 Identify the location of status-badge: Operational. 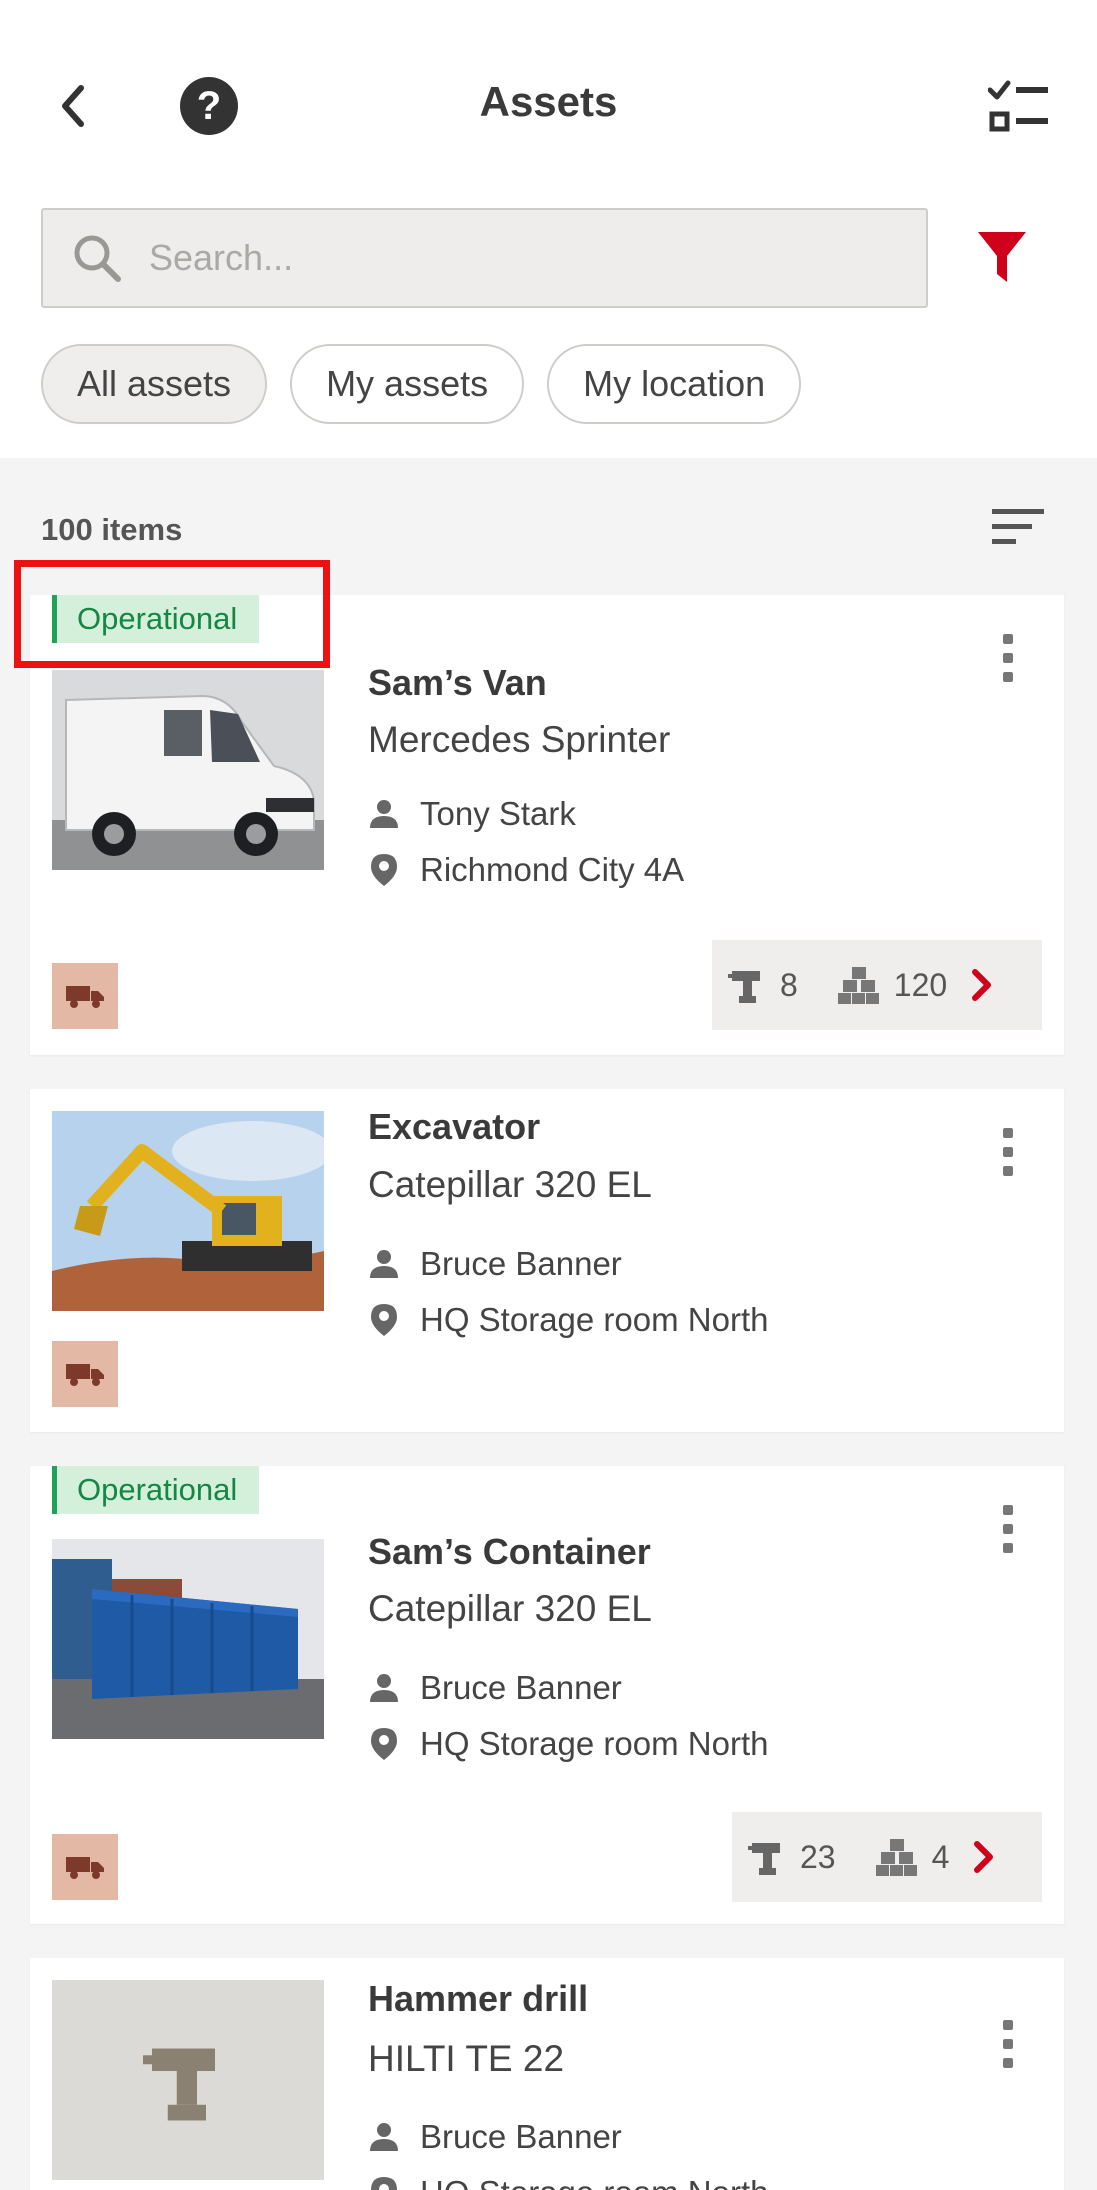
(156, 1490).